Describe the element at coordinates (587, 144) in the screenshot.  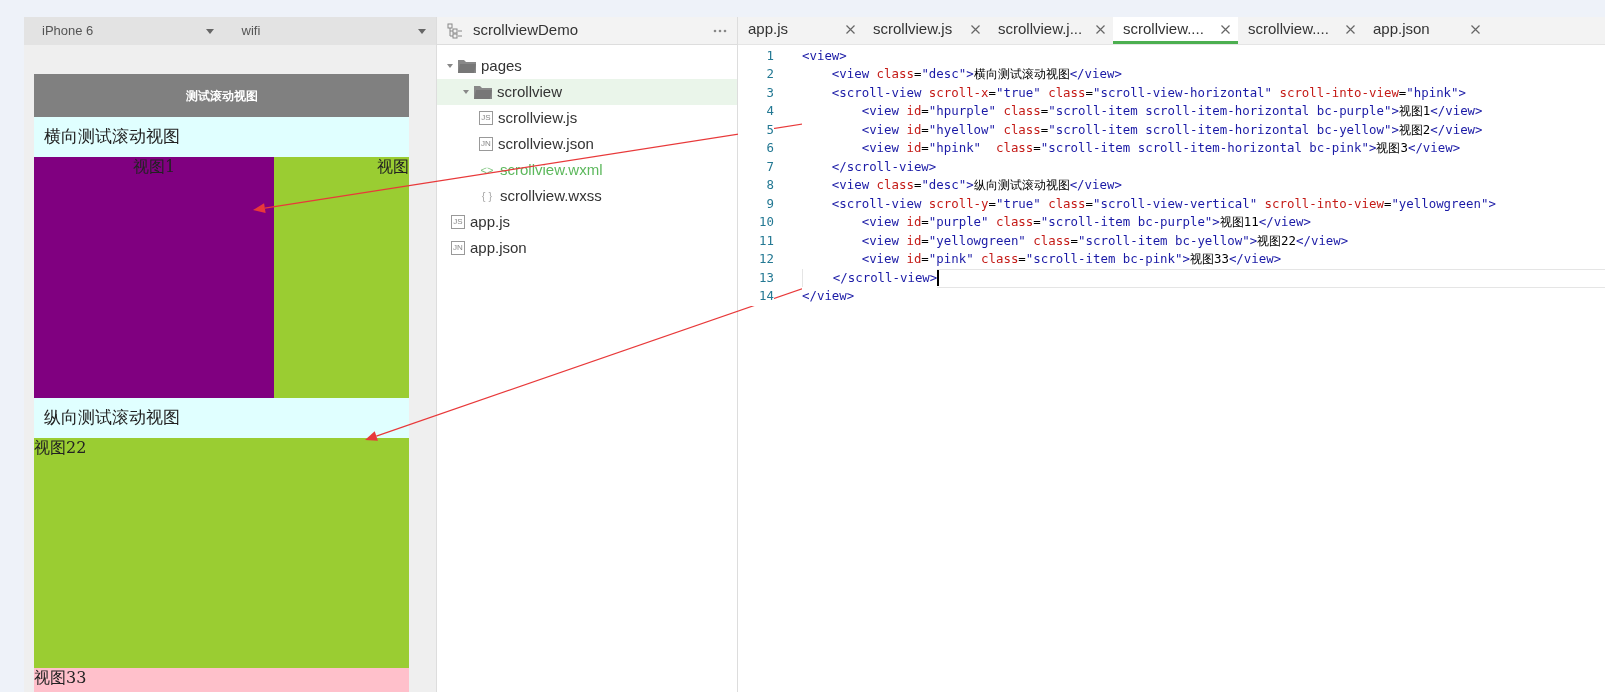
I see `file-tree-item: JN scrollview.json` at that location.